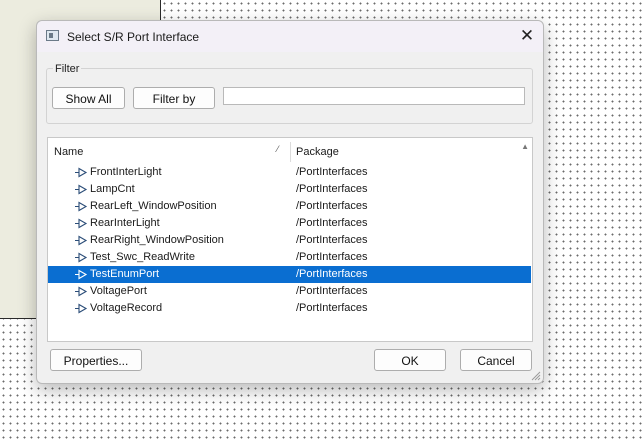 This screenshot has height=442, width=644. Describe the element at coordinates (142, 257) in the screenshot. I see `row-name: Test_Swc_ReadWrite` at that location.